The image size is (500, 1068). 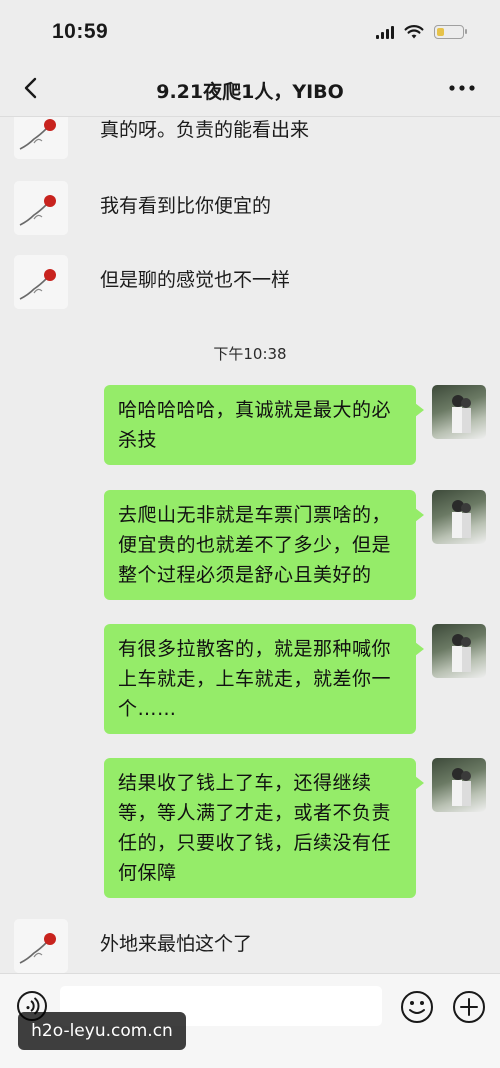 I want to click on nav-bar: 9.21夜爬1人，YIBO, so click(x=250, y=89).